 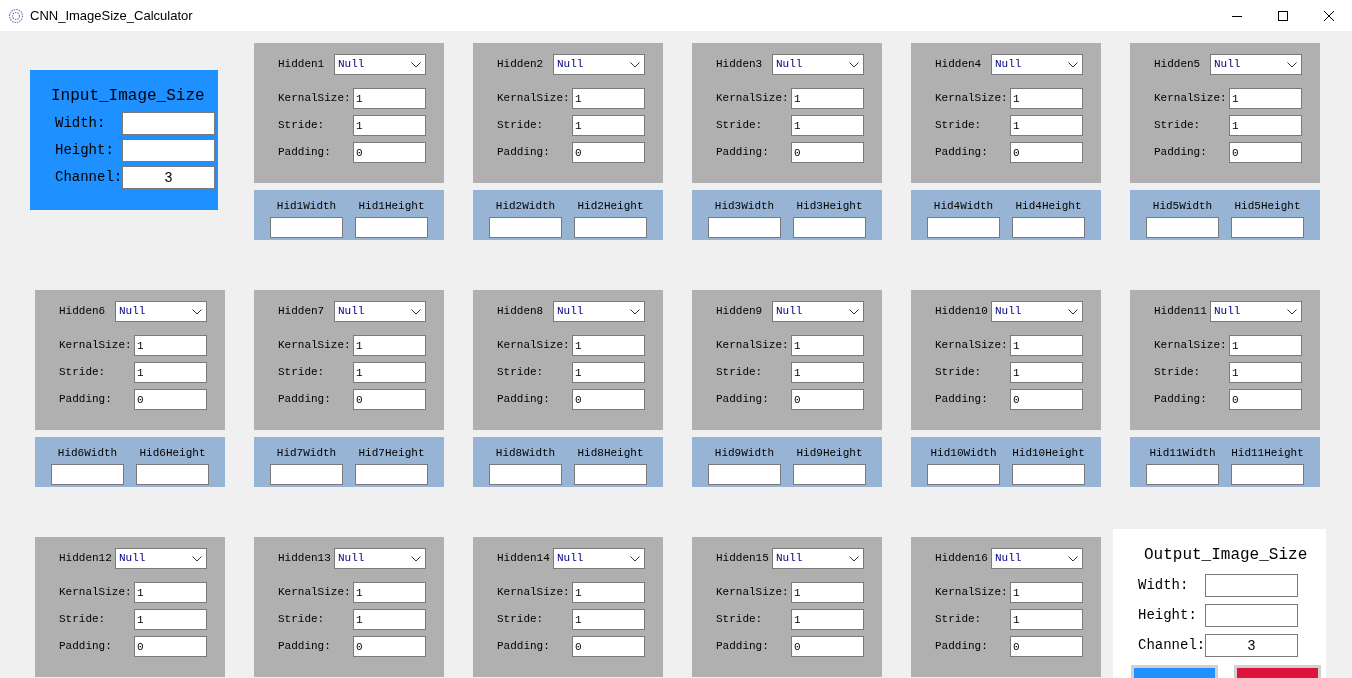 I want to click on result-label: Hid6Height, so click(x=172, y=453).